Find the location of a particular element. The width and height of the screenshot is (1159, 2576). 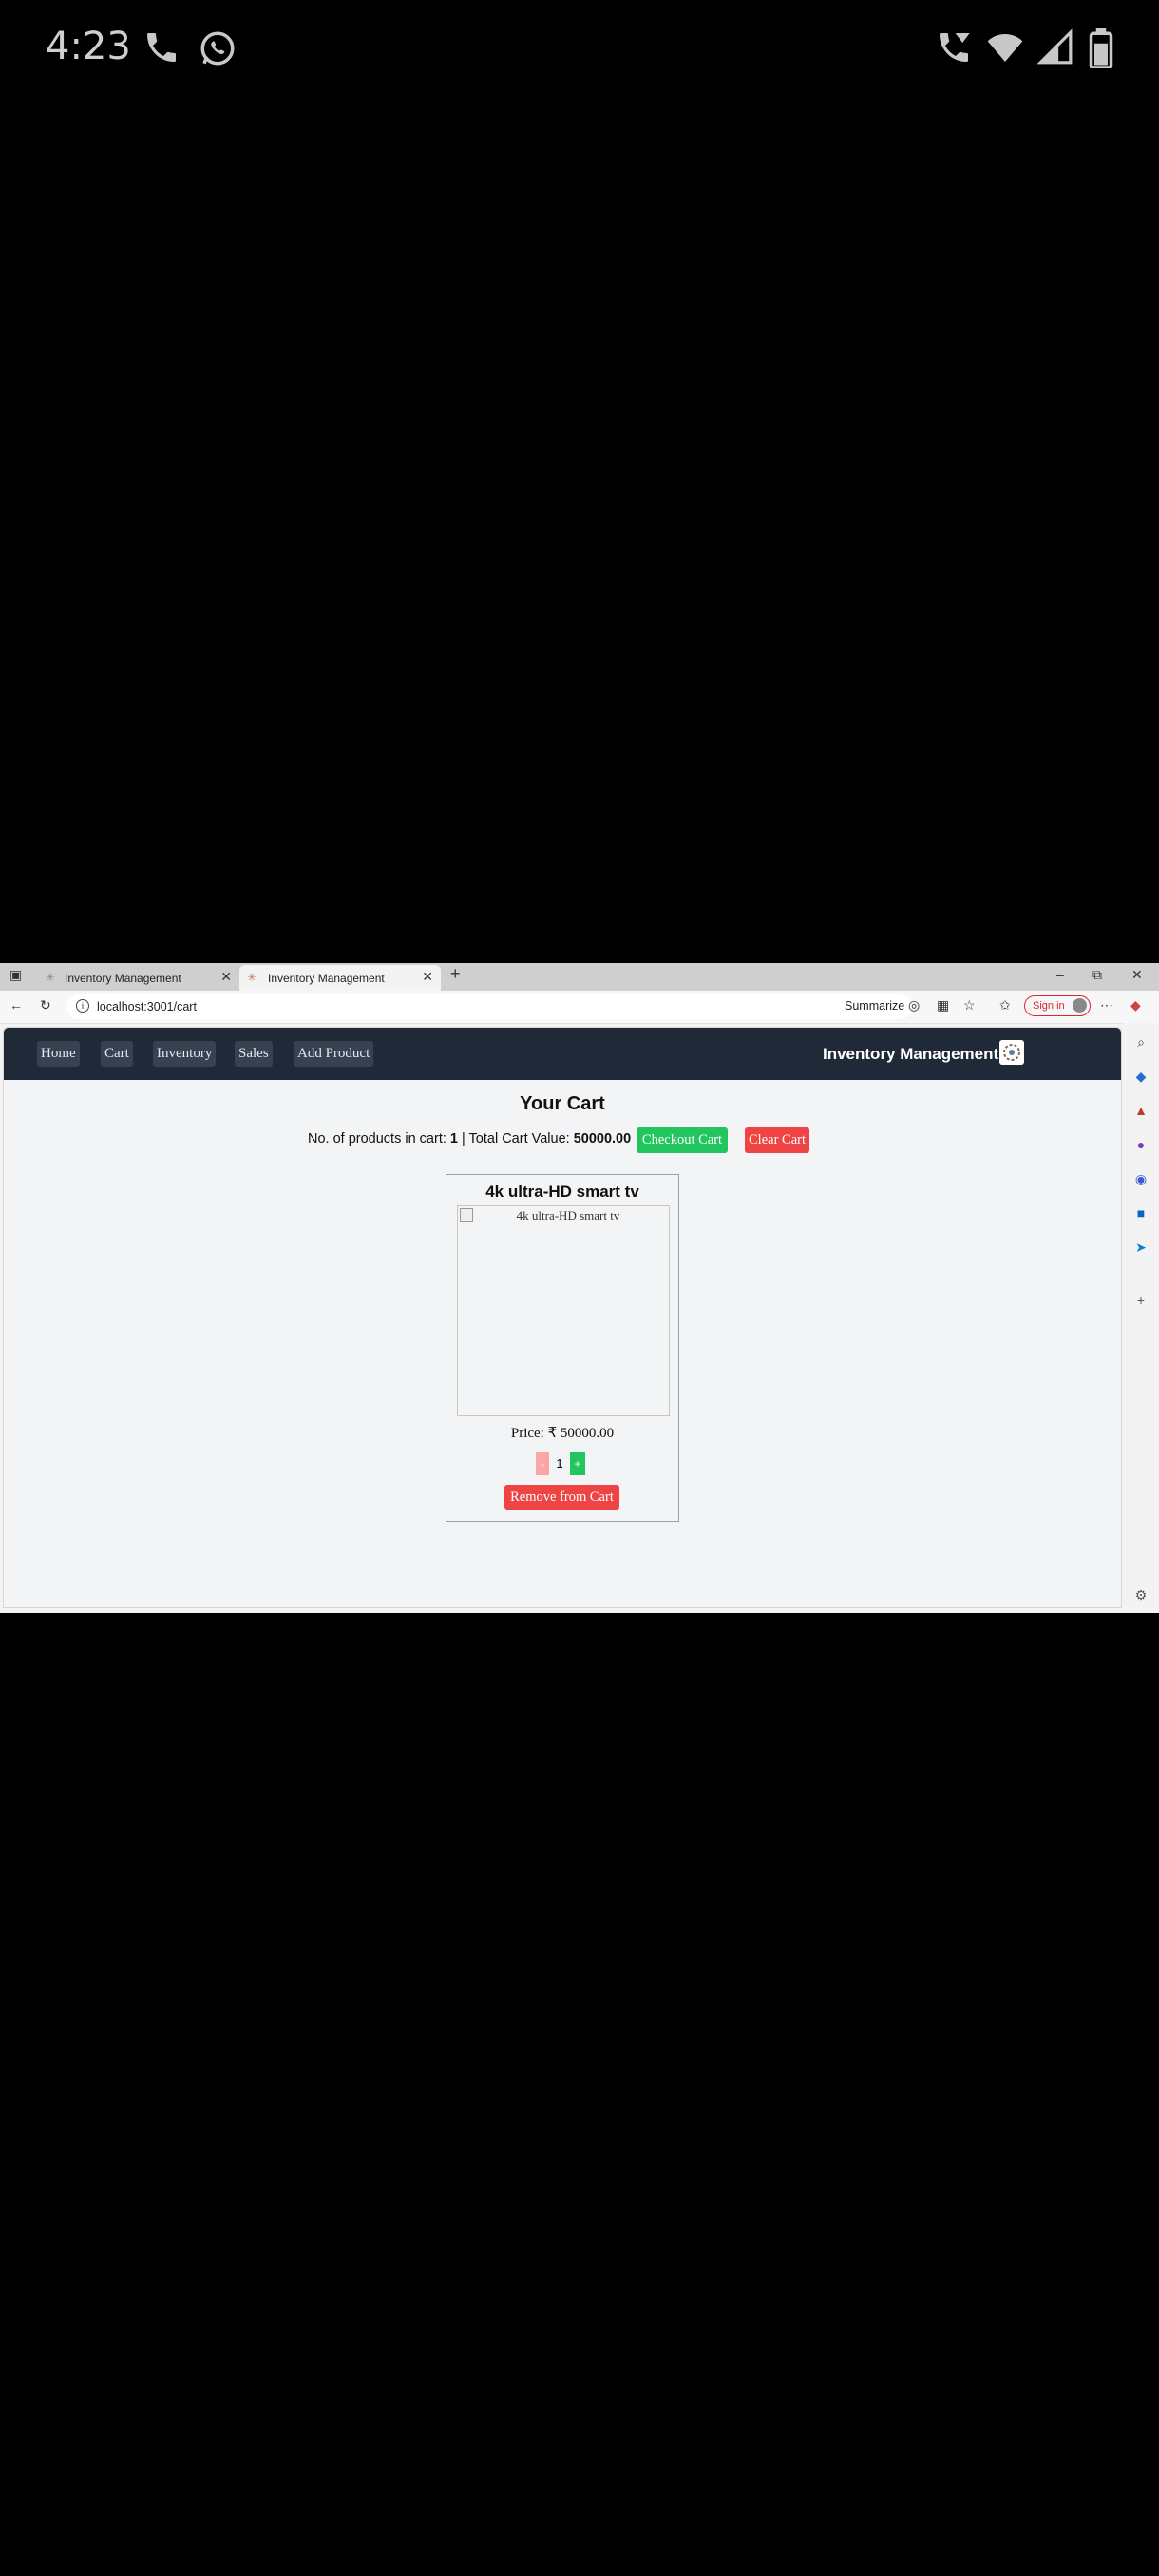

increase-quantity-button: + is located at coordinates (577, 1463).